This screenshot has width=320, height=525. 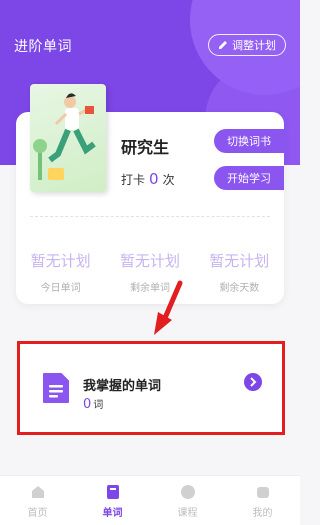 What do you see at coordinates (61, 272) in the screenshot?
I see `stat-today-words: 暂无计划 今日单词` at bounding box center [61, 272].